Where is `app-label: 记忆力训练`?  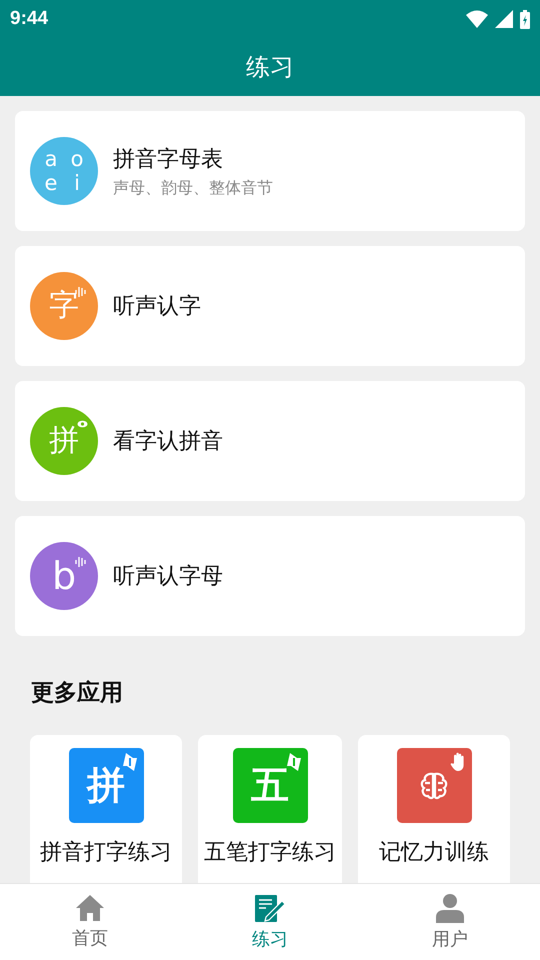
app-label: 记忆力训练 is located at coordinates (434, 853).